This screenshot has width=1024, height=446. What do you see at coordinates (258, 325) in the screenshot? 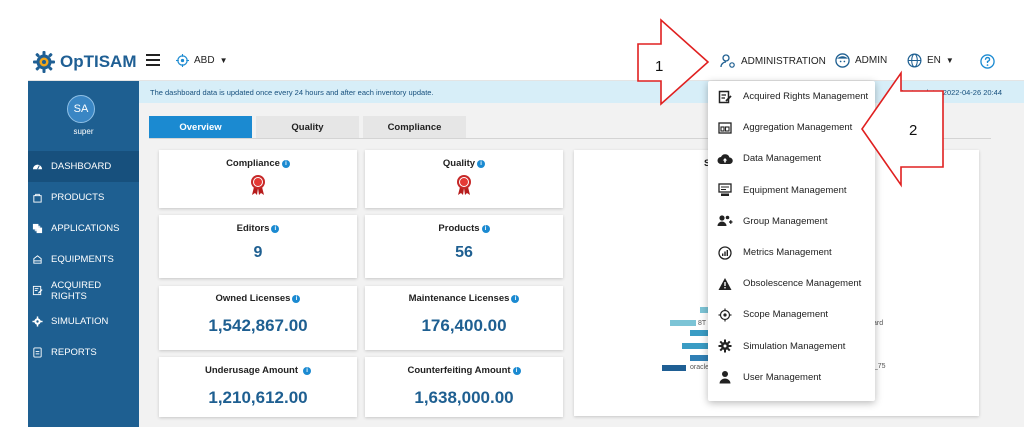
I see `owned-licenses-value: 1,542,867.00` at bounding box center [258, 325].